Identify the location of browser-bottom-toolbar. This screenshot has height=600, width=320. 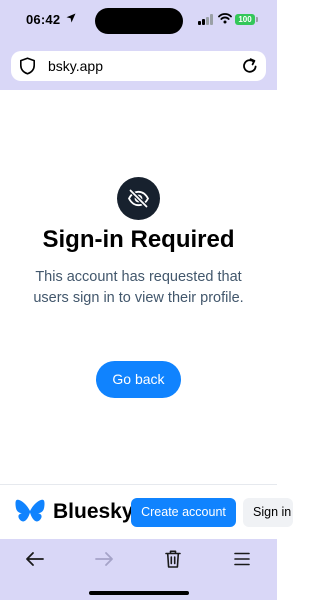
(138, 569).